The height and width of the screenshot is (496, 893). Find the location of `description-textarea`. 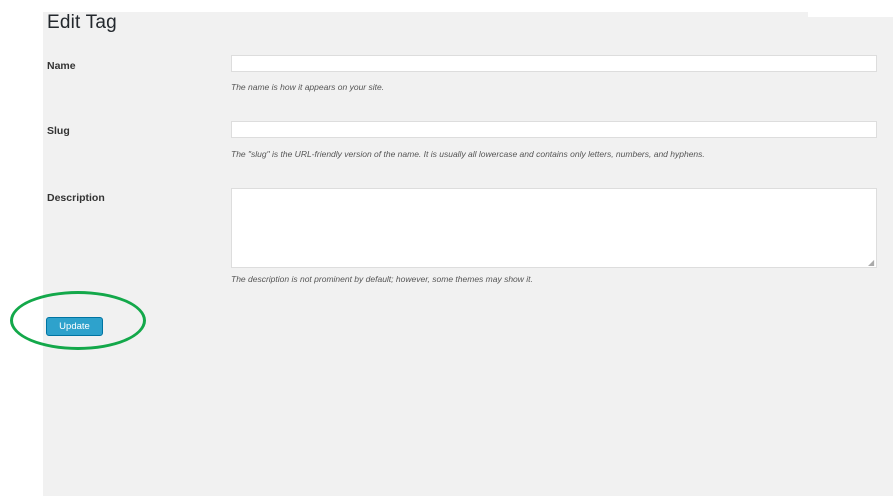

description-textarea is located at coordinates (554, 228).